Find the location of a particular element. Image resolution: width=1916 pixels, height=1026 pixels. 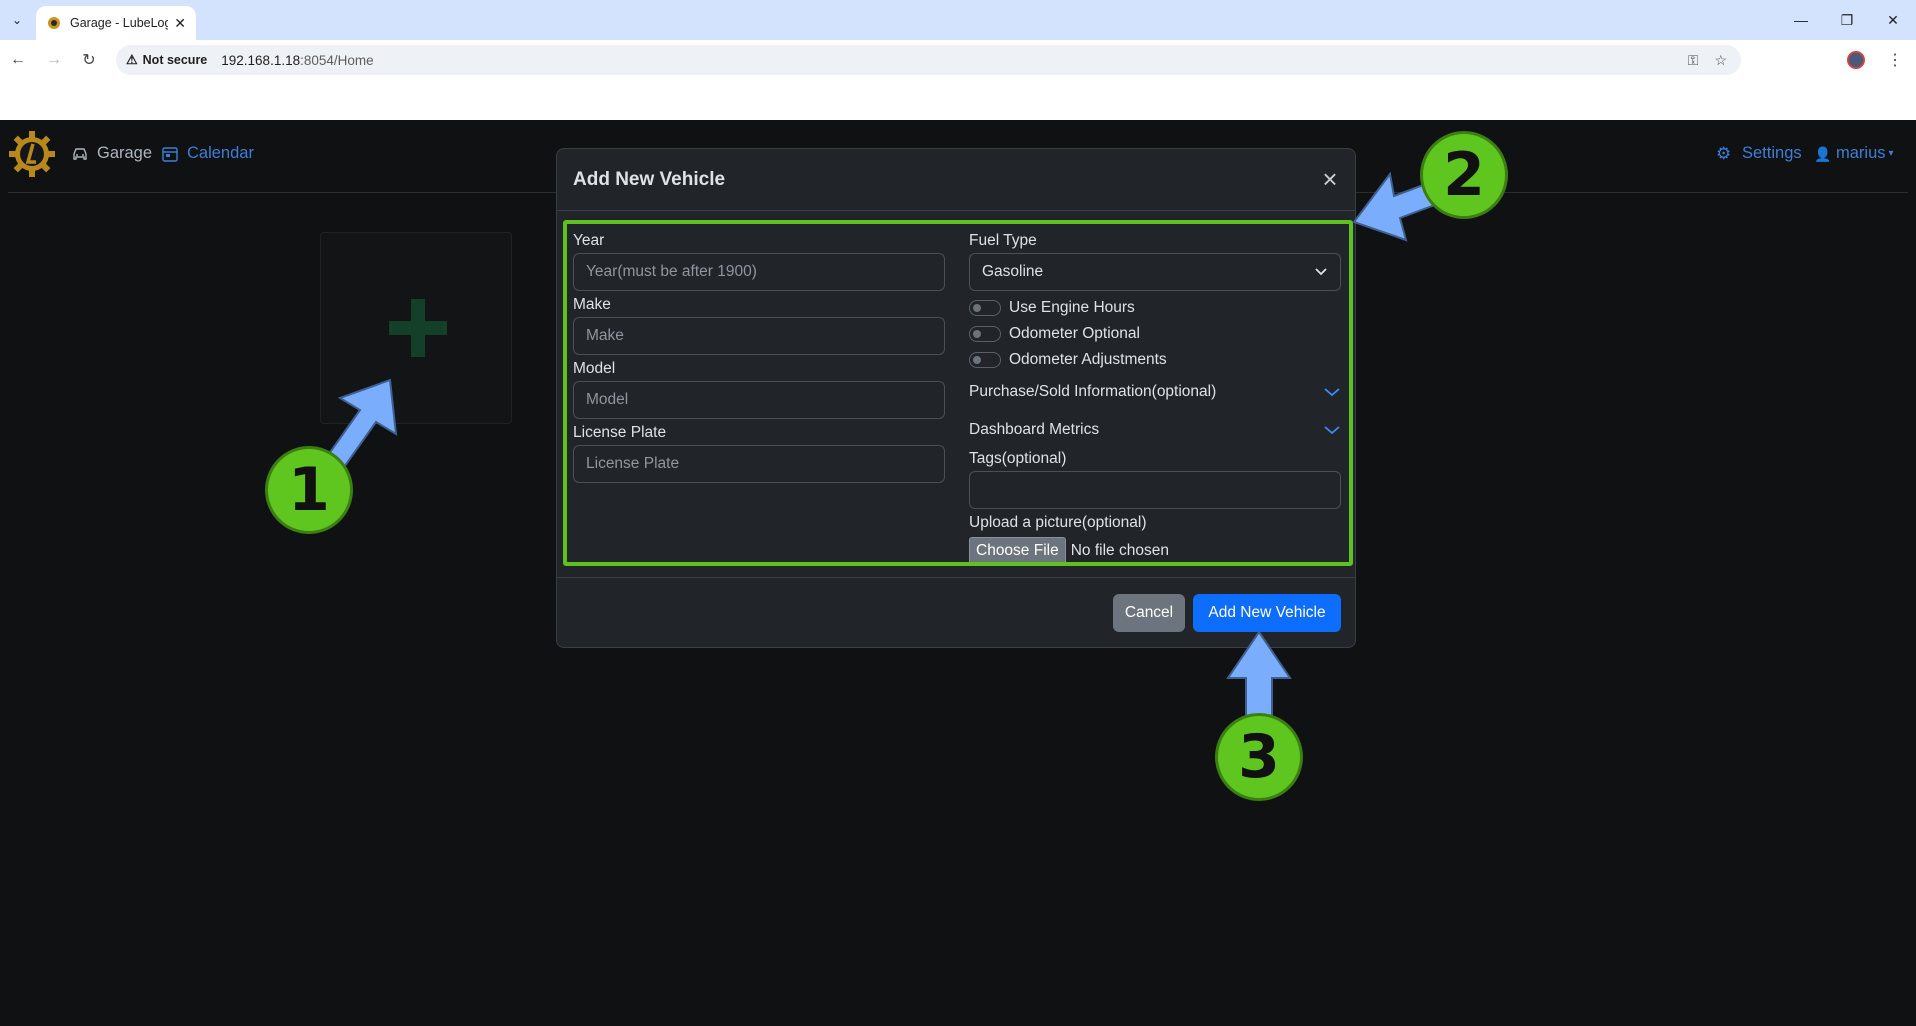

tab-list-icon: ⌄ is located at coordinates (17, 20).